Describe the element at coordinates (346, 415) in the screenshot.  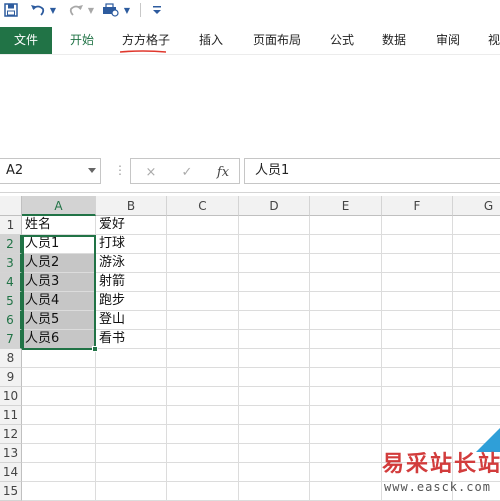
I see `cell-e11` at that location.